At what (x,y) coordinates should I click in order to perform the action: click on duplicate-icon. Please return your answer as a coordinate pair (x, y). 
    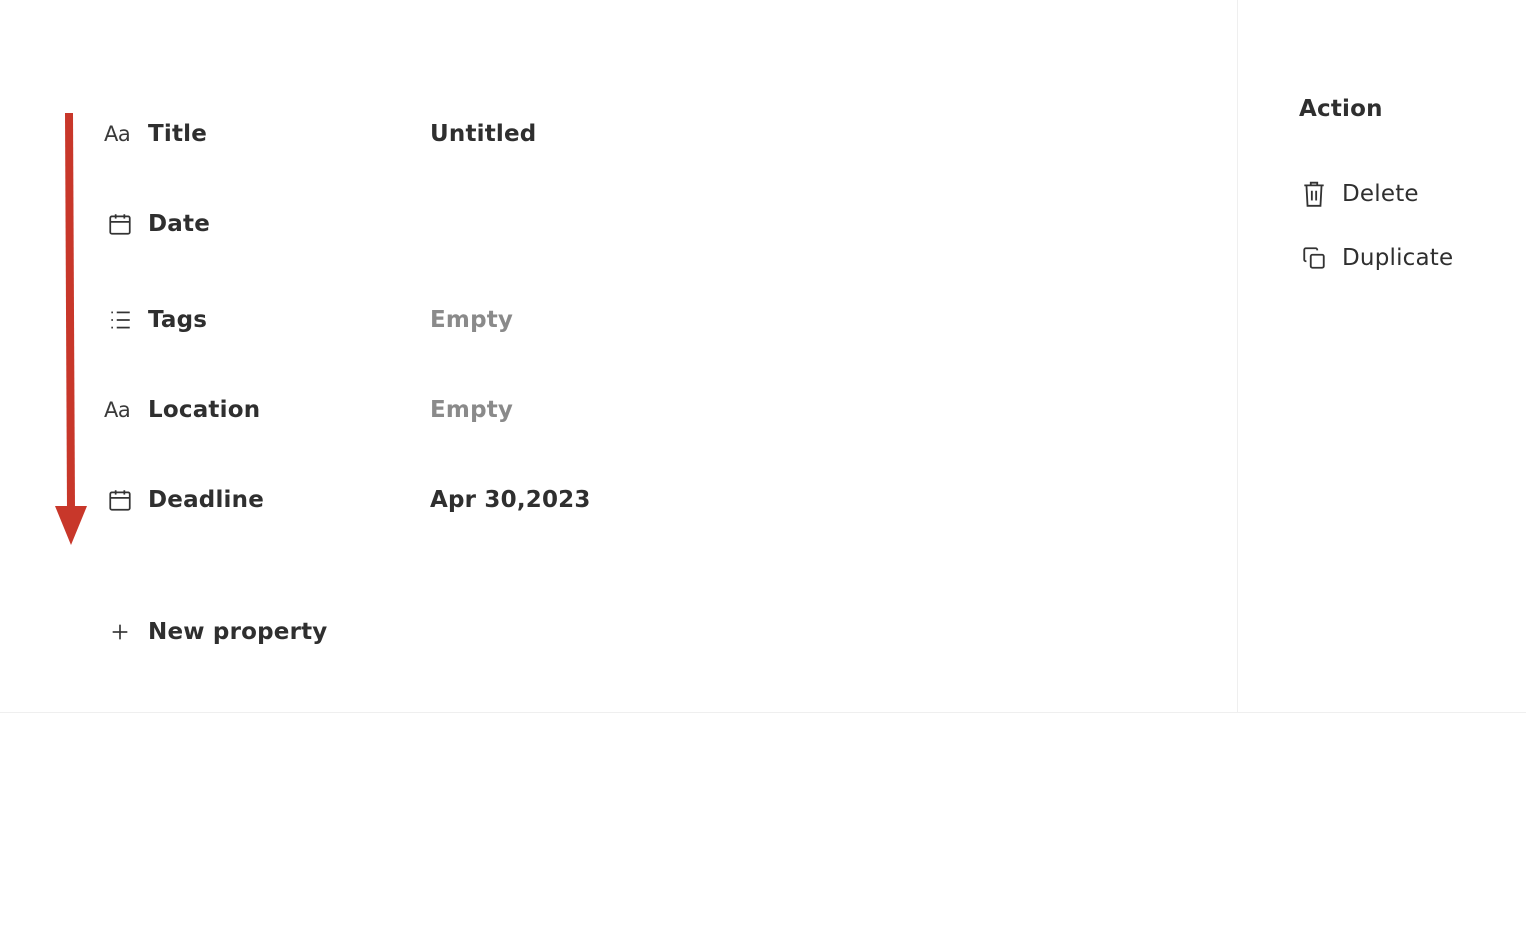
    Looking at the image, I should click on (1314, 258).